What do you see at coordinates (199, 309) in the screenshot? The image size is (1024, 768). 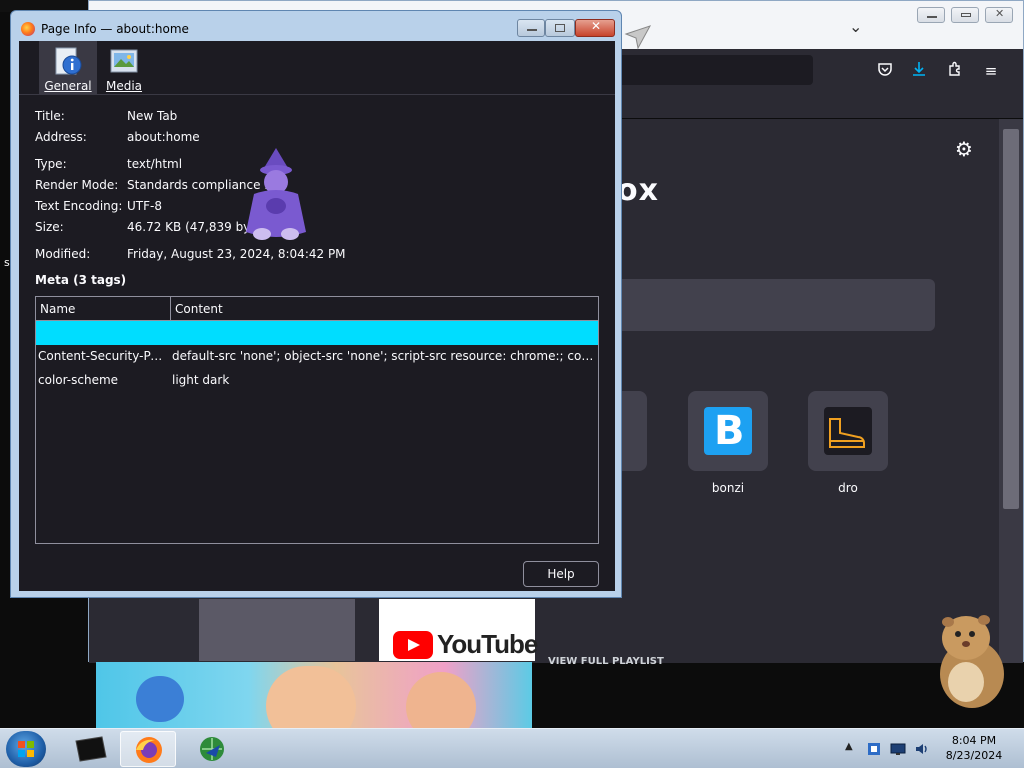 I see `column-header-content: Content` at bounding box center [199, 309].